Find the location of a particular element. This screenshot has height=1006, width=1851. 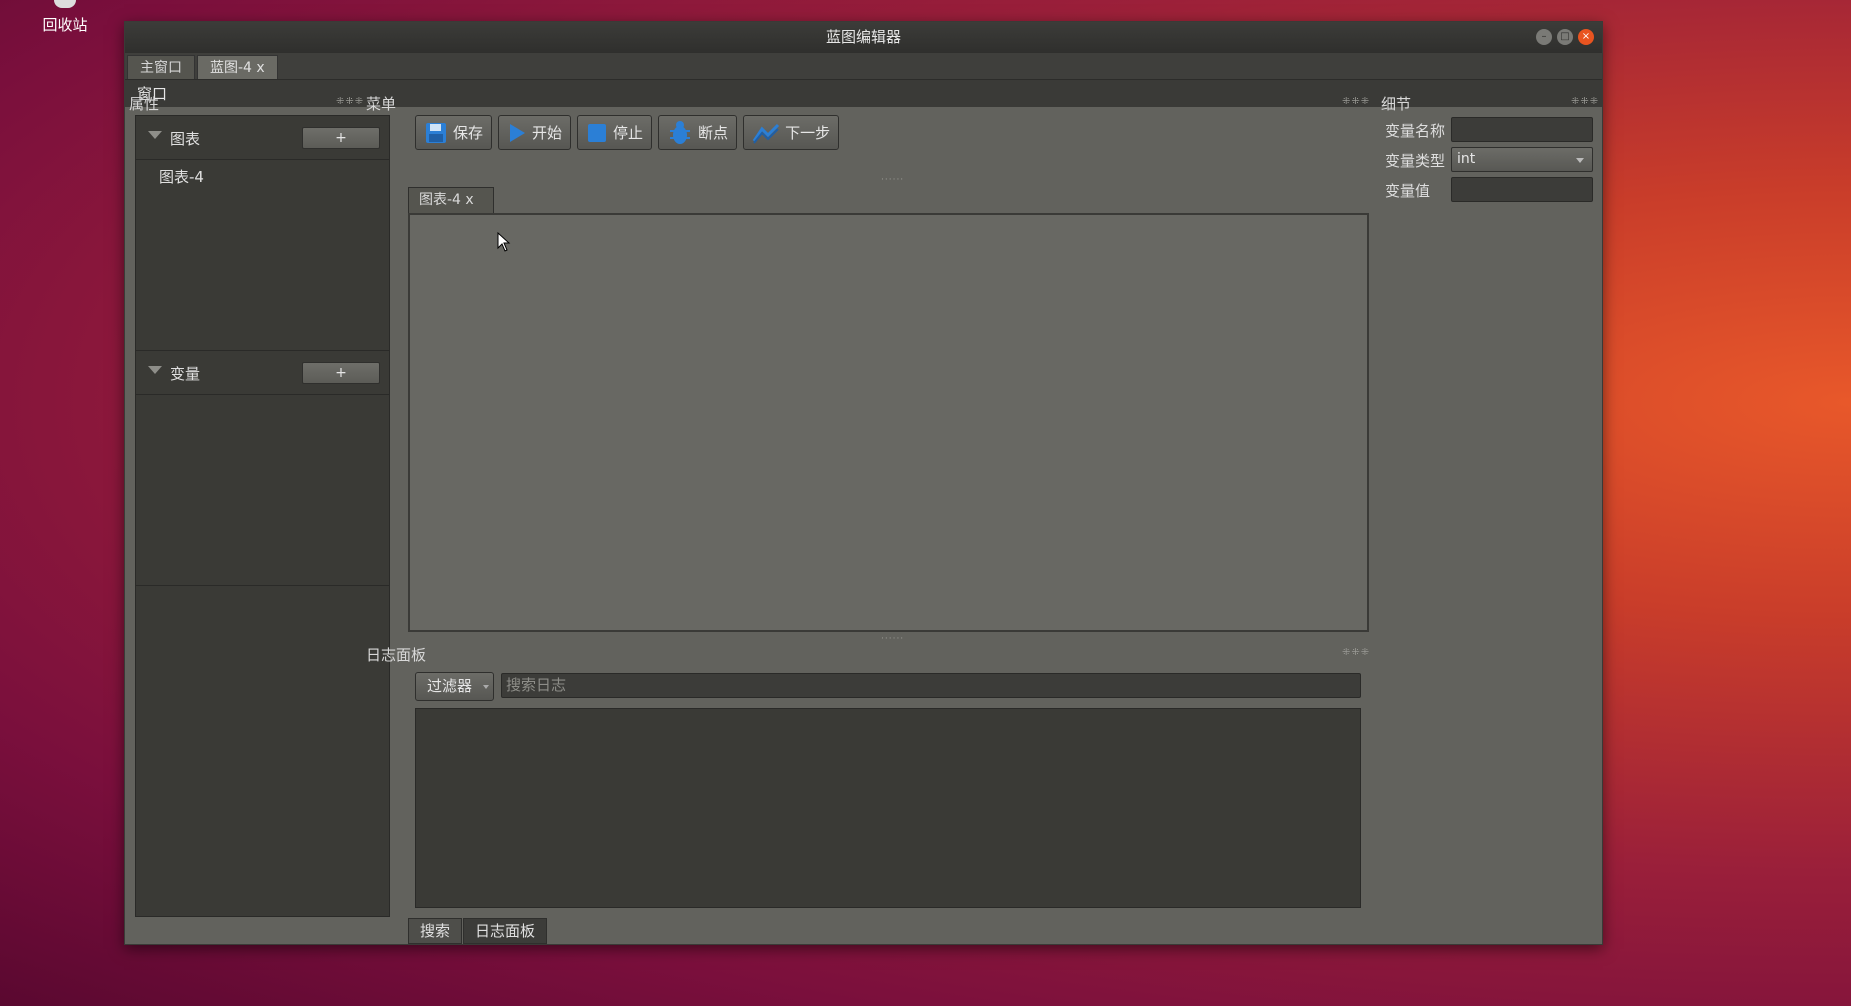

trash-icon is located at coordinates (65, 4).